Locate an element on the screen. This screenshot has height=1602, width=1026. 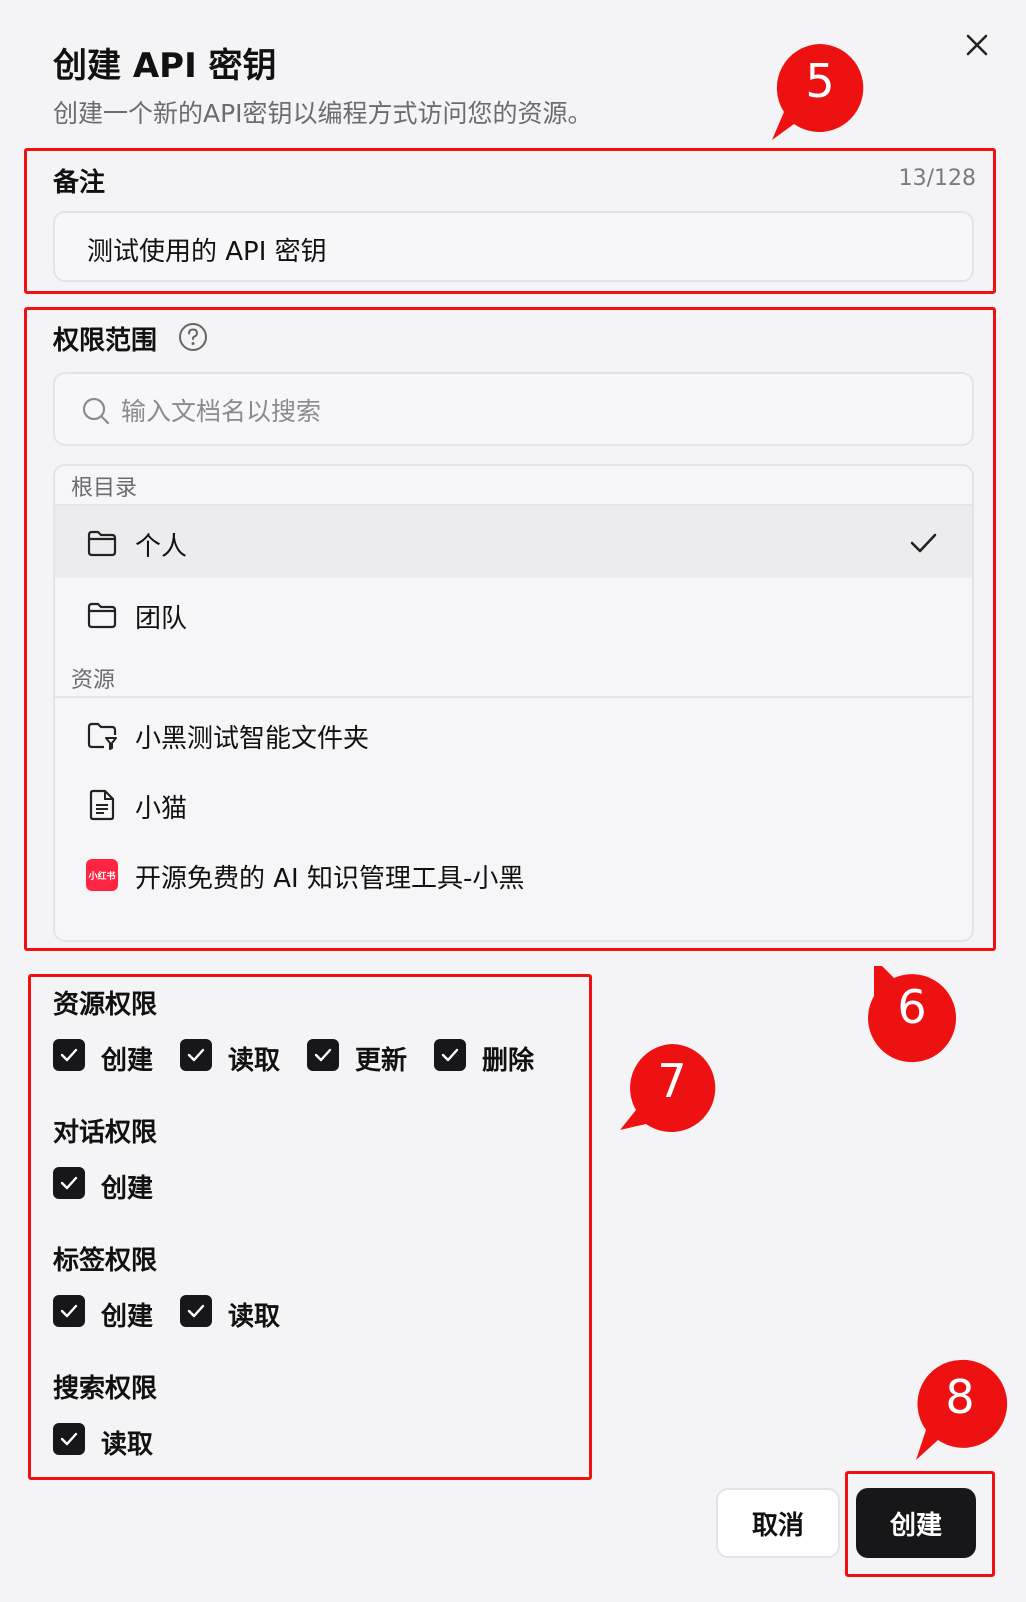
note-char-counter: 13/128 is located at coordinates (937, 178).